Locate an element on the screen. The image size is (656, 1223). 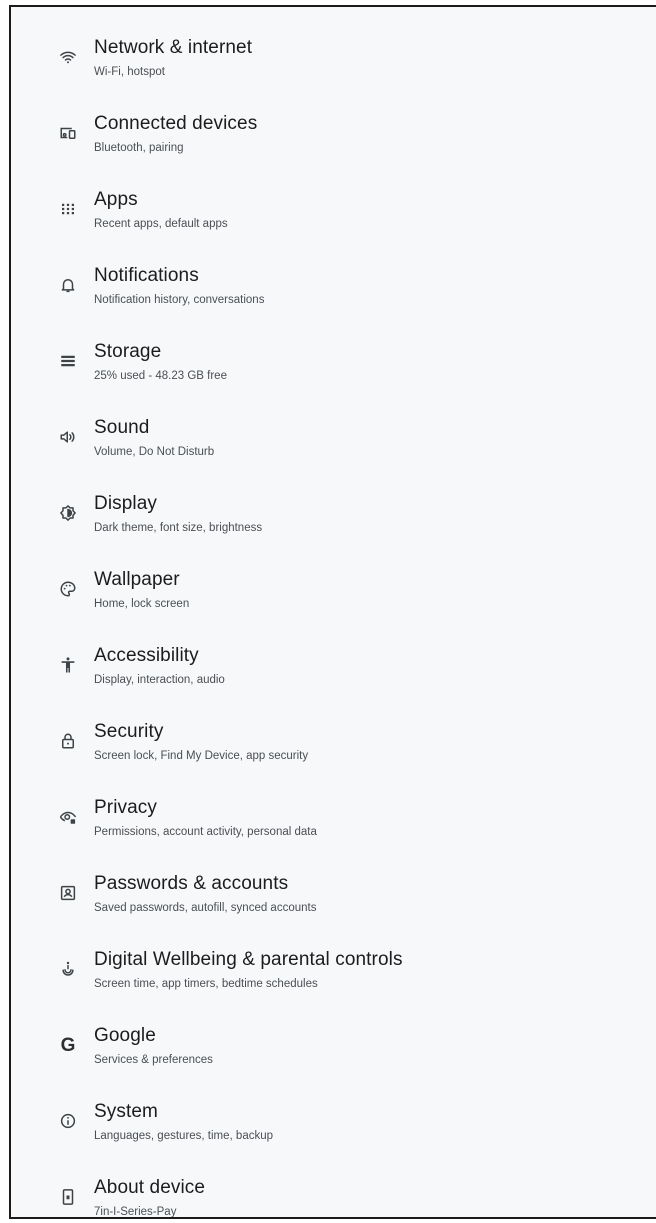
settings-item-storage: Storage 25% used - 48.23 GB free is located at coordinates (333, 359).